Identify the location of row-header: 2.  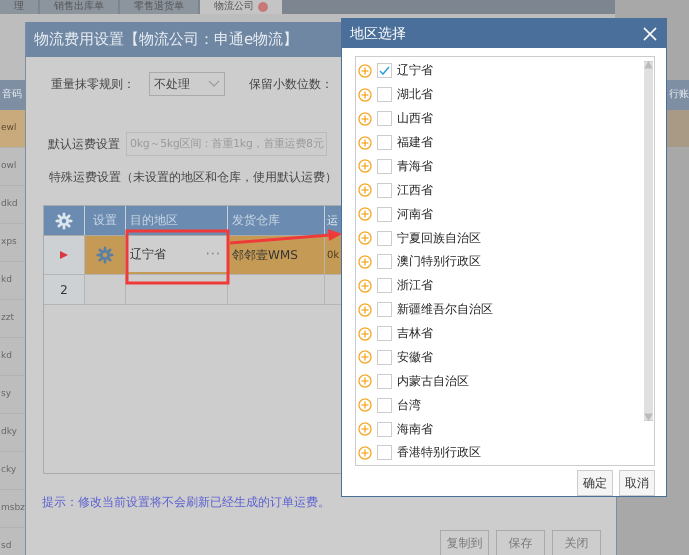
(64, 289).